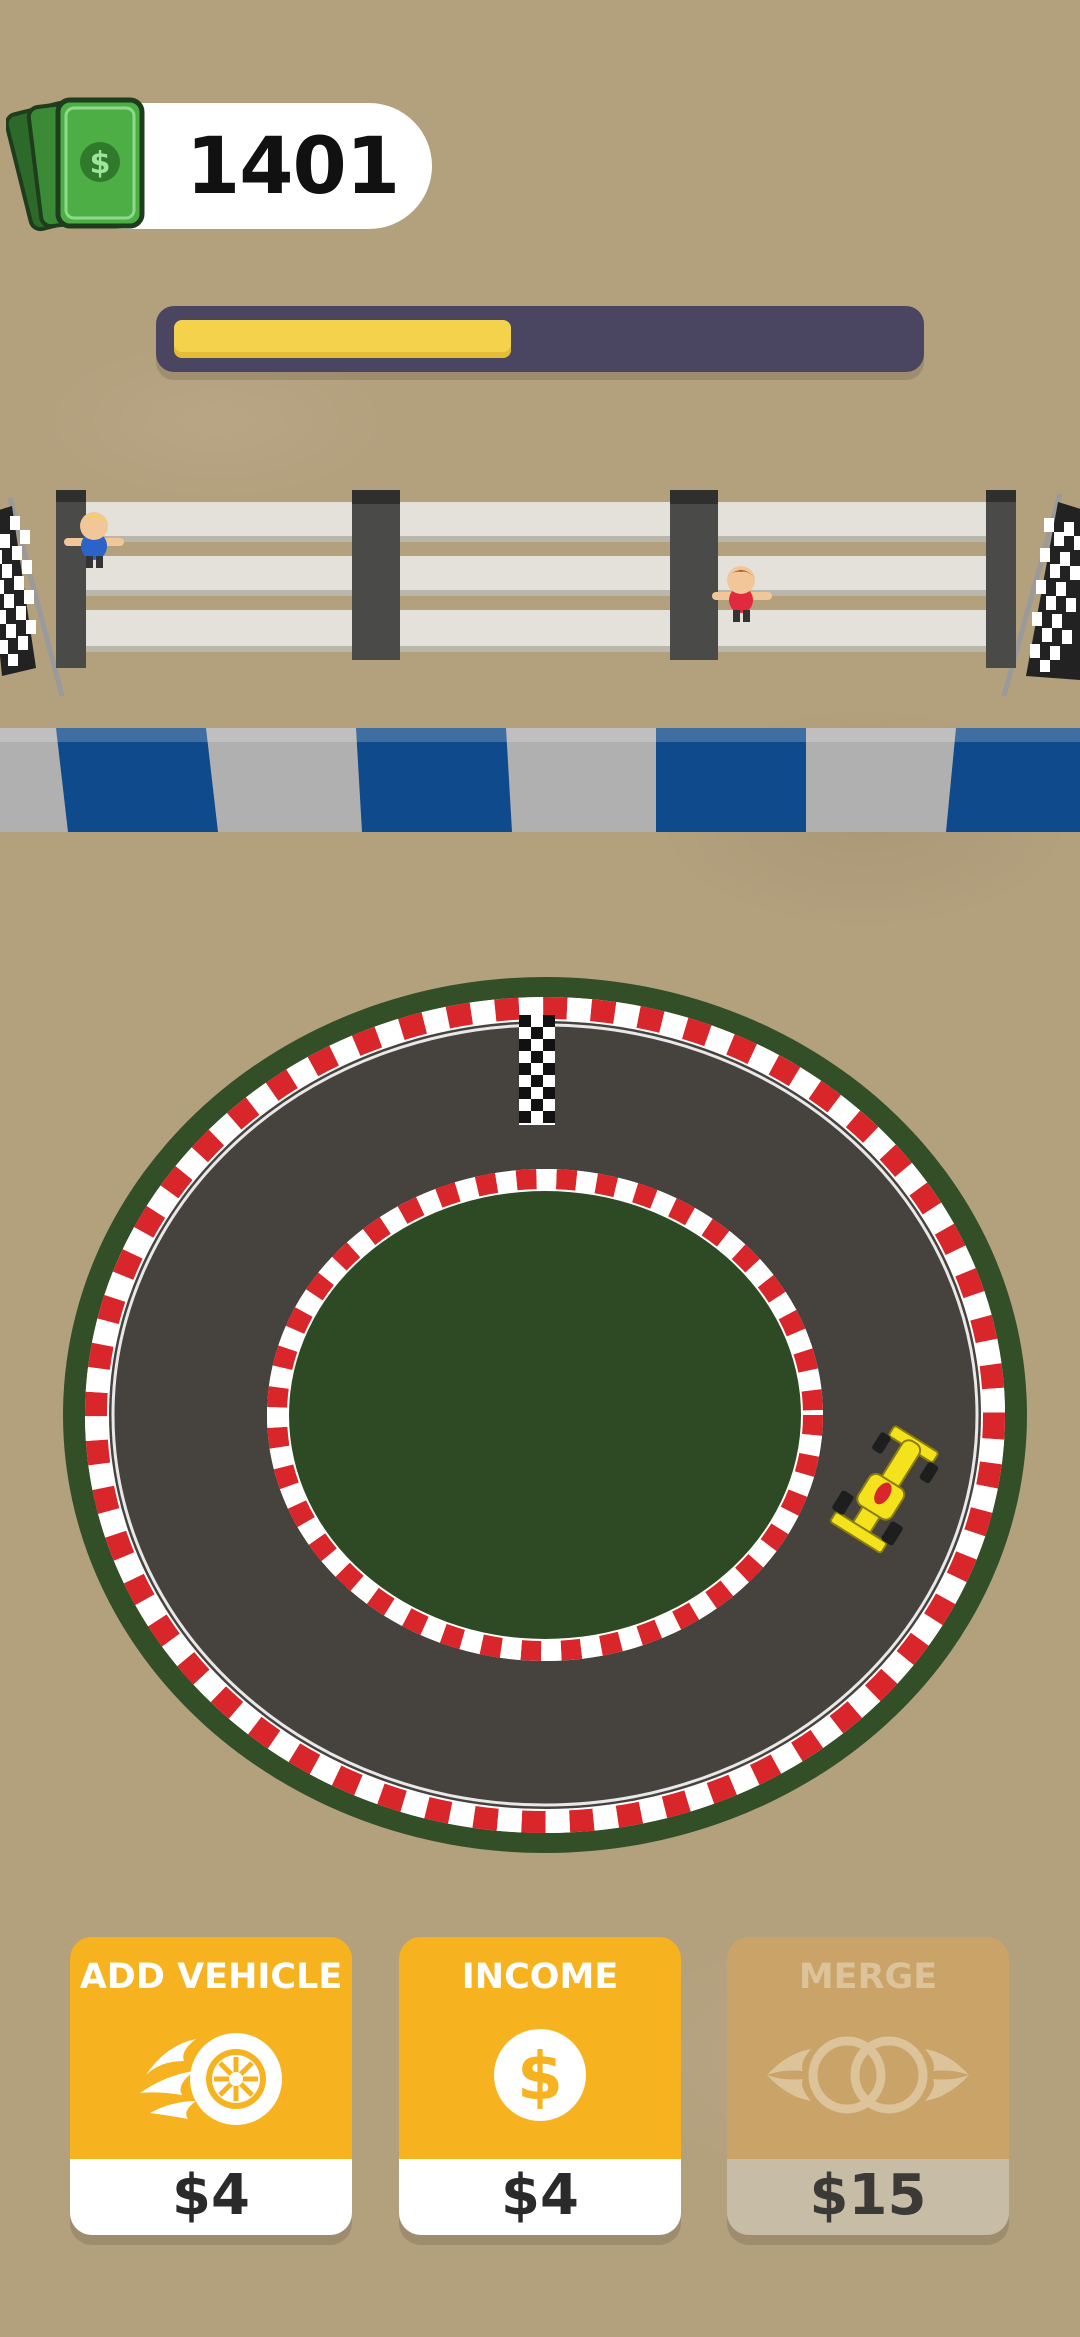  Describe the element at coordinates (540, 1977) in the screenshot. I see `income-label: INCOME` at that location.